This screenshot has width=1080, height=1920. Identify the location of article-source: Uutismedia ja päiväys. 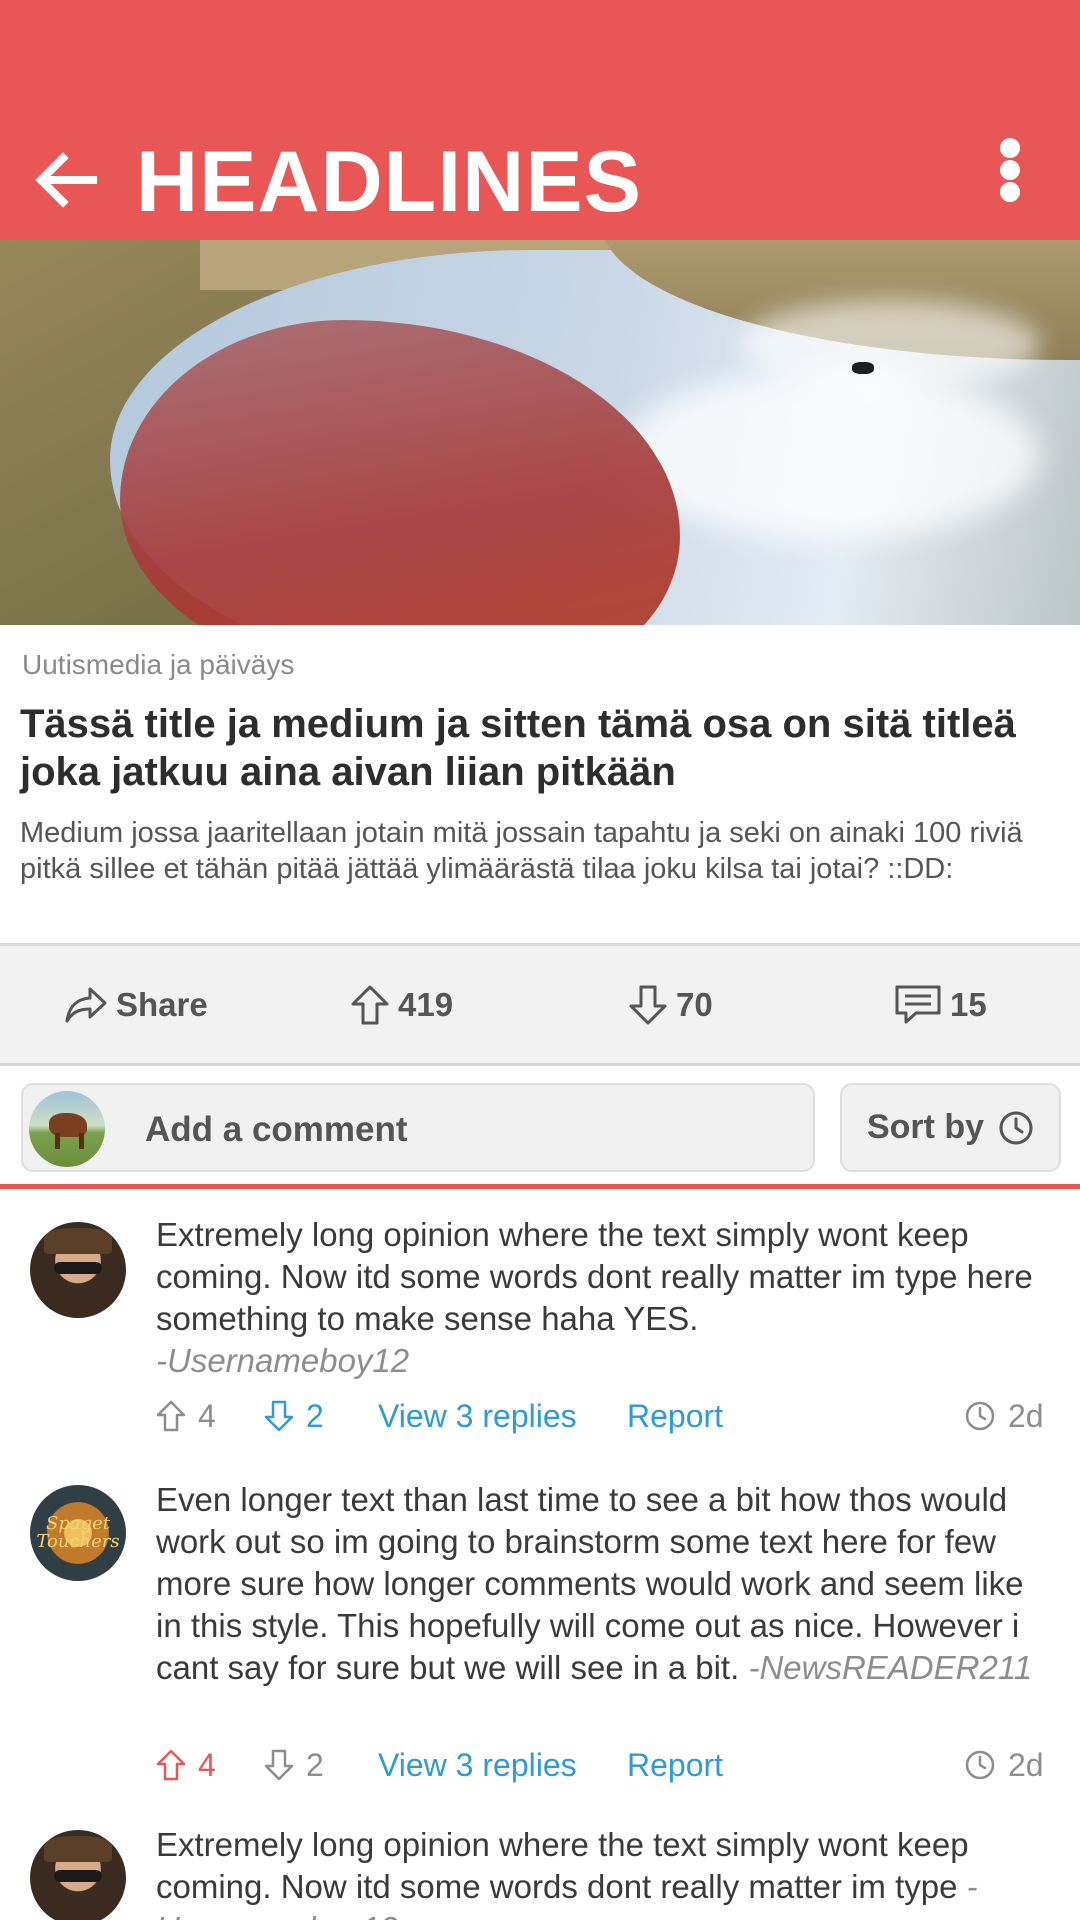
(158, 664).